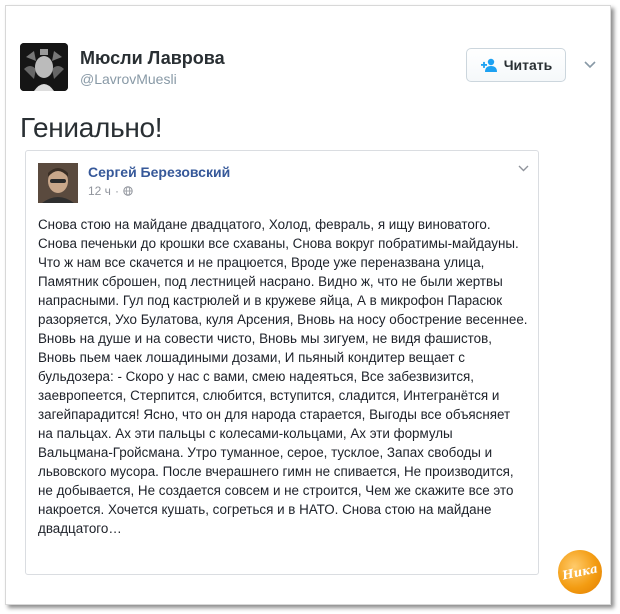 The image size is (620, 614). Describe the element at coordinates (523, 169) in the screenshot. I see `post-options-chevron-icon` at that location.